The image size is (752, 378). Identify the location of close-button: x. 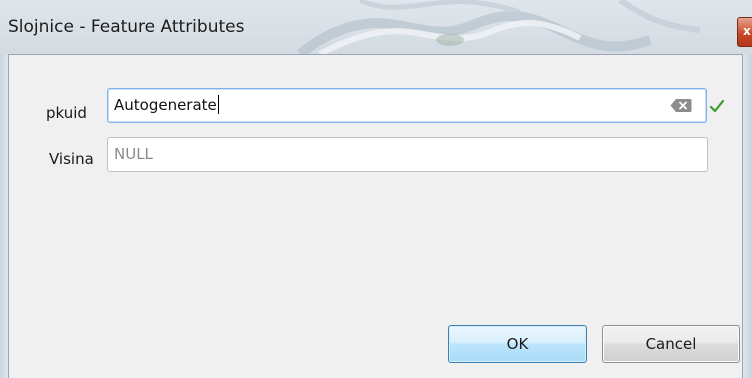
(744, 32).